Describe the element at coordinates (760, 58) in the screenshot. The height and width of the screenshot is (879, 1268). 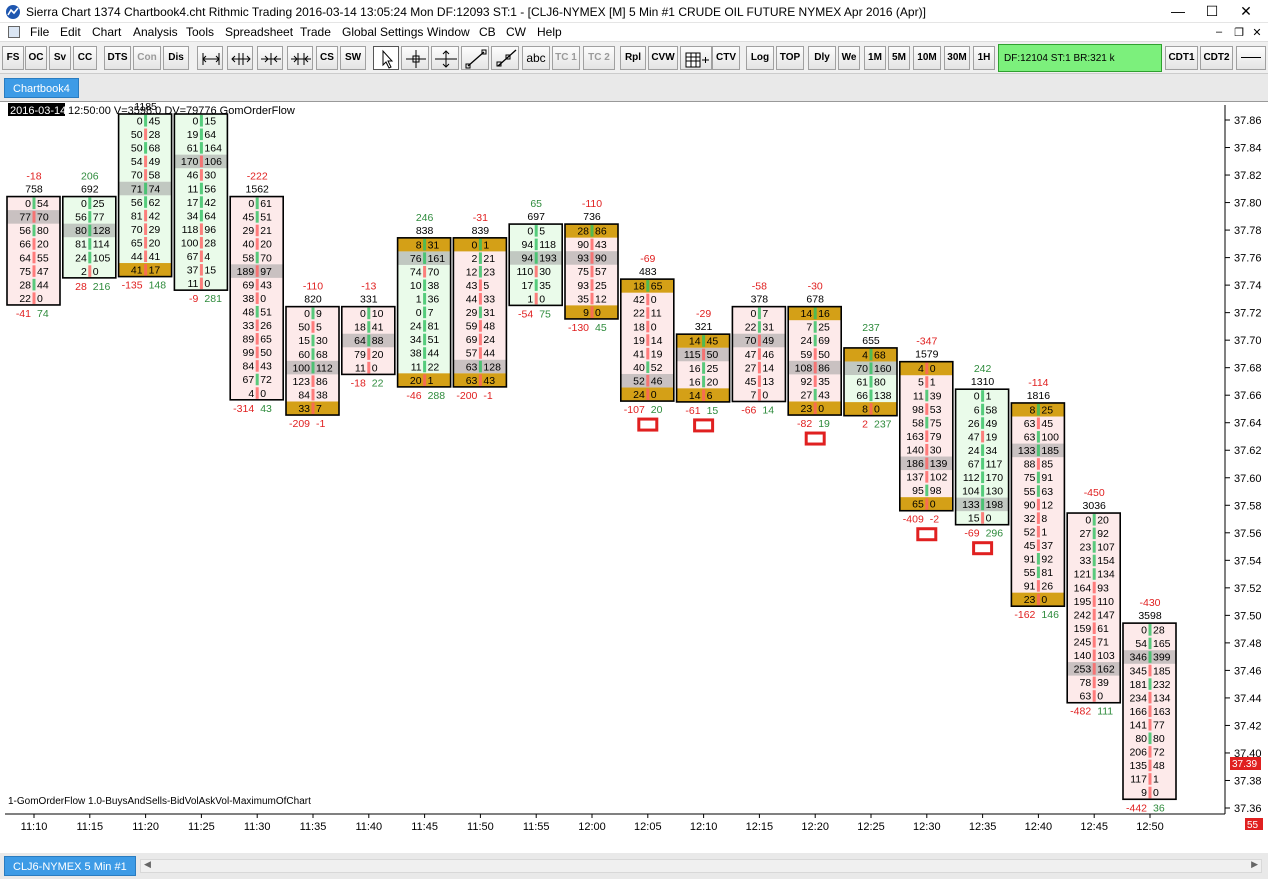
I see `log-button: Log` at that location.